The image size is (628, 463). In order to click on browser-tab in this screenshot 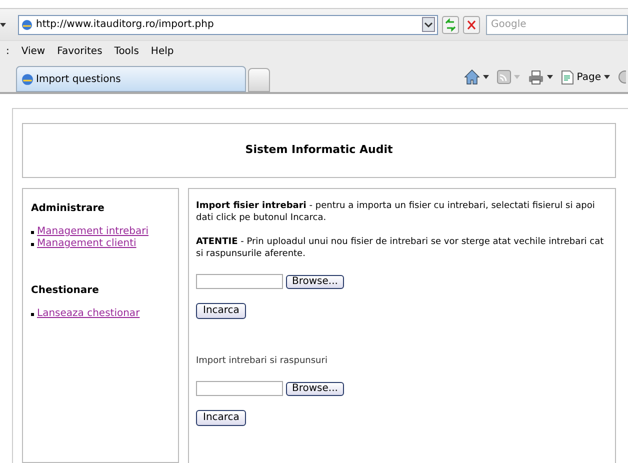, I will do `click(259, 80)`.